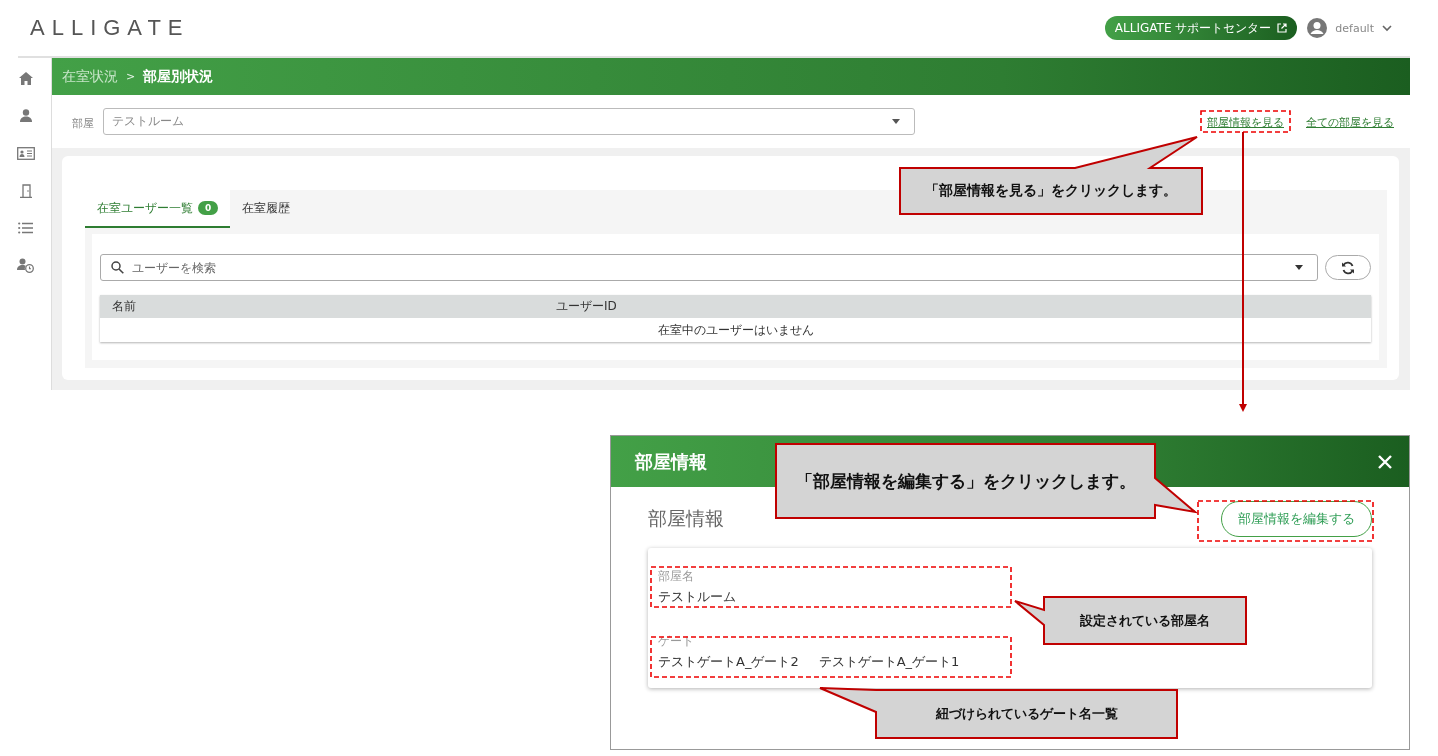 The image size is (1438, 756). What do you see at coordinates (965, 481) in the screenshot?
I see `callout-text: 「部屋情報を編集する」をクリックします。` at bounding box center [965, 481].